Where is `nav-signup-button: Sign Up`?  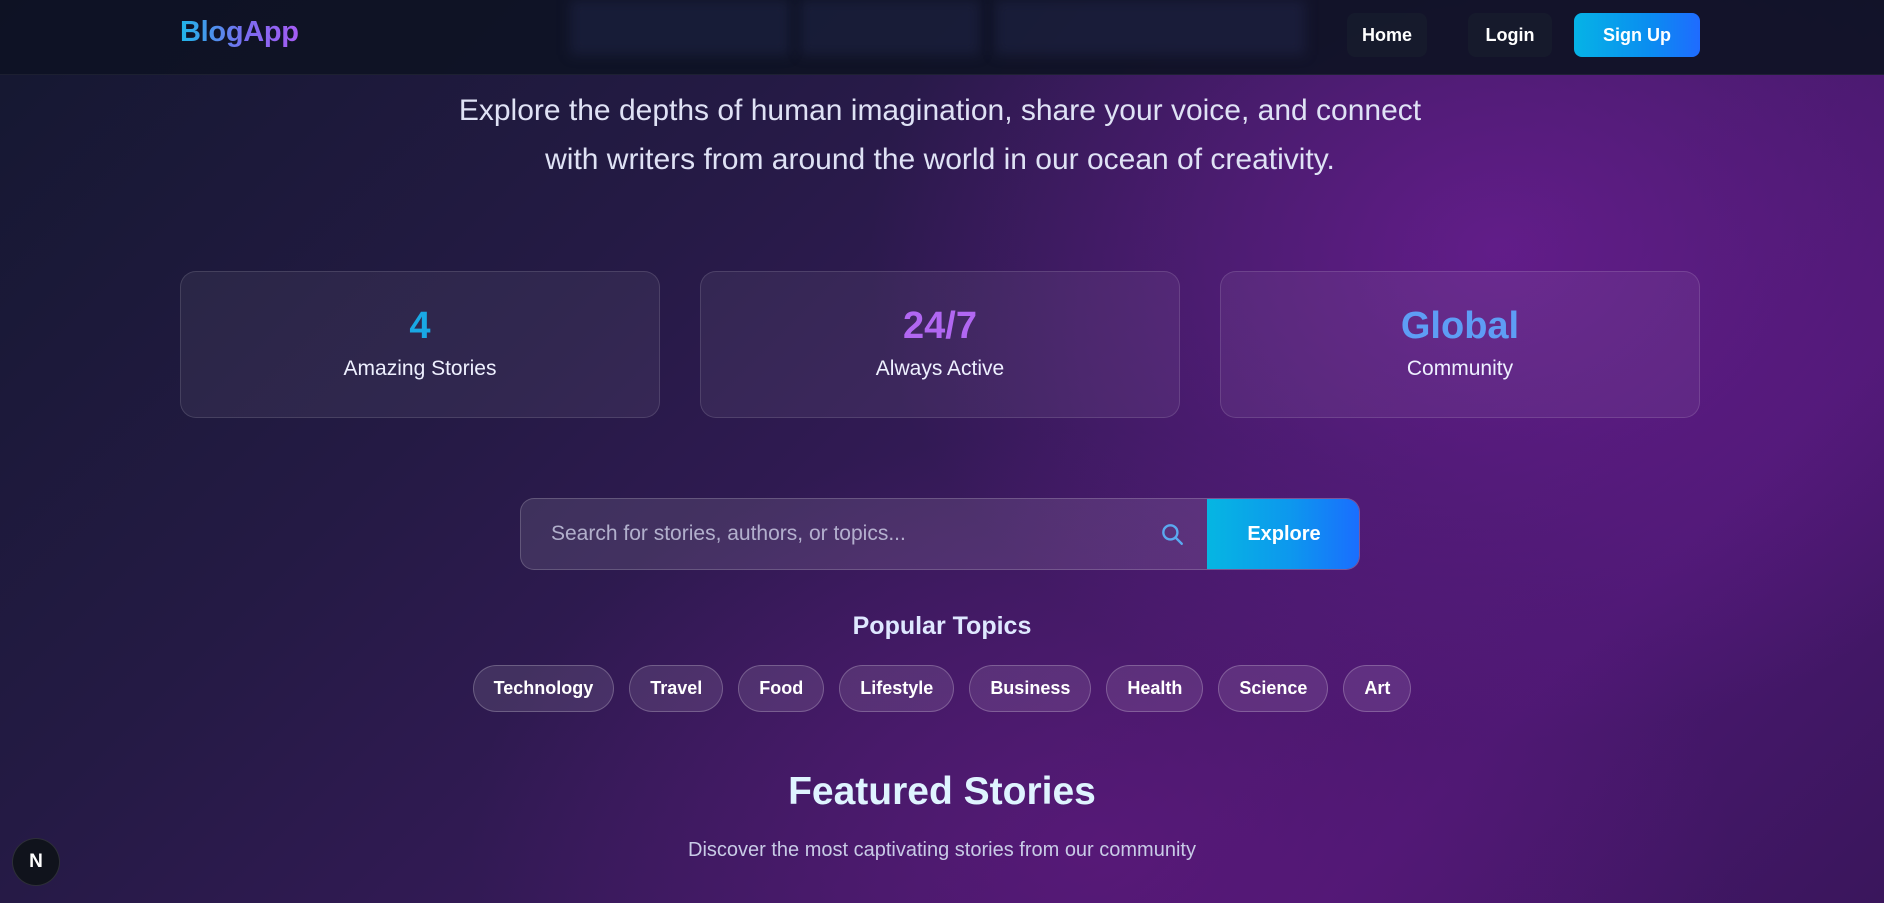
nav-signup-button: Sign Up is located at coordinates (1637, 35).